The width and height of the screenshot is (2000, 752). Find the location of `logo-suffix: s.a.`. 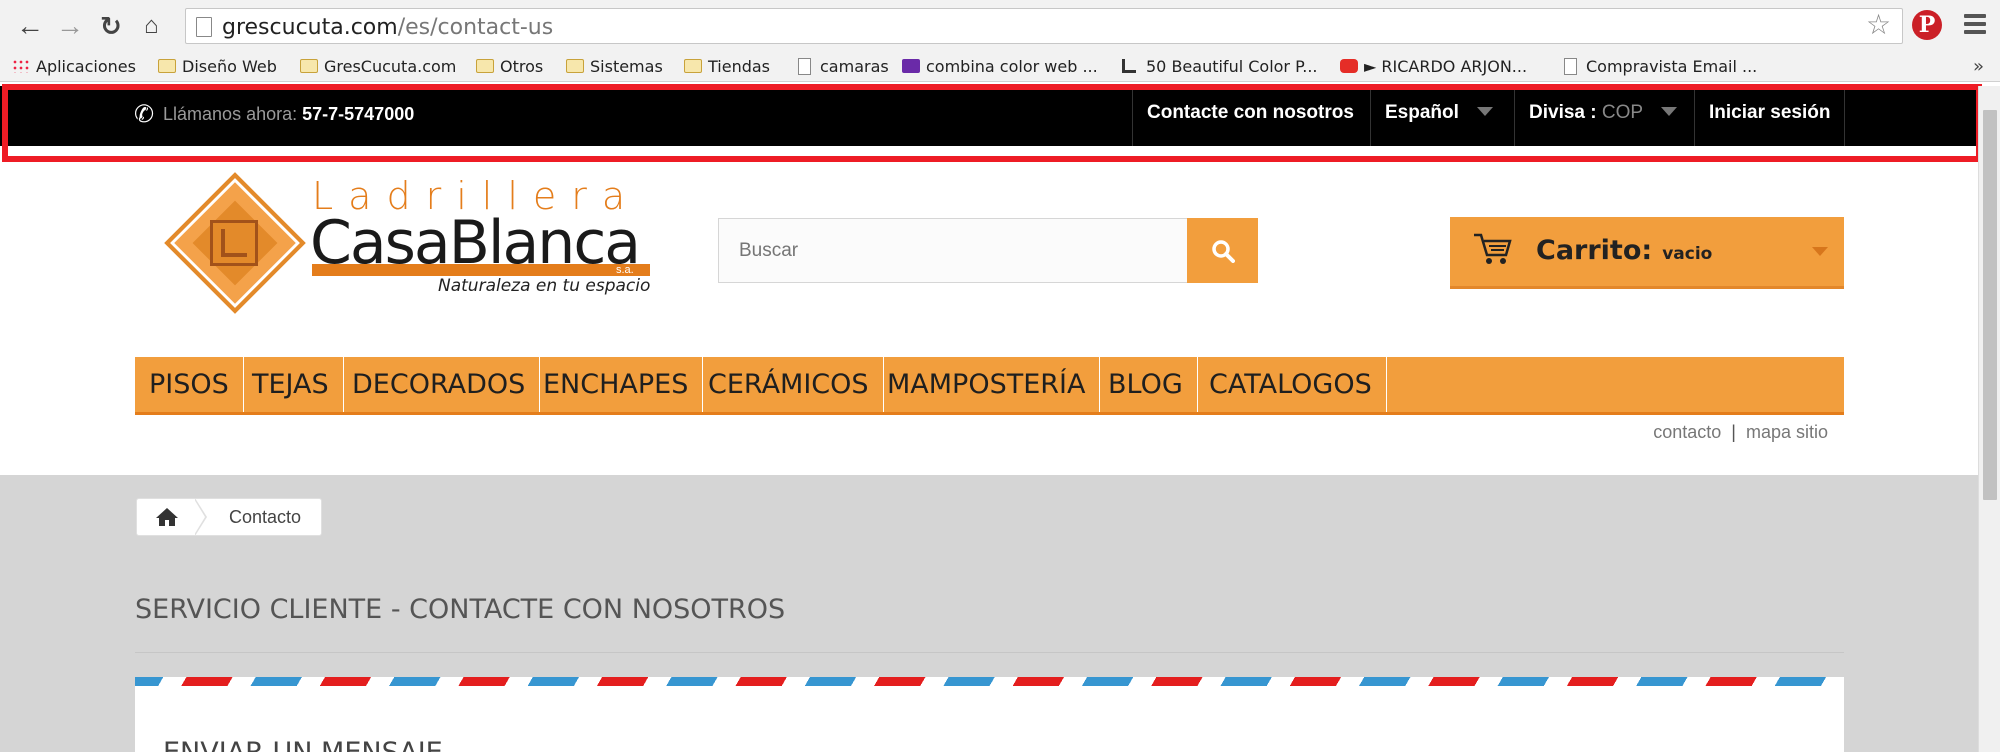

logo-suffix: s.a. is located at coordinates (625, 270).